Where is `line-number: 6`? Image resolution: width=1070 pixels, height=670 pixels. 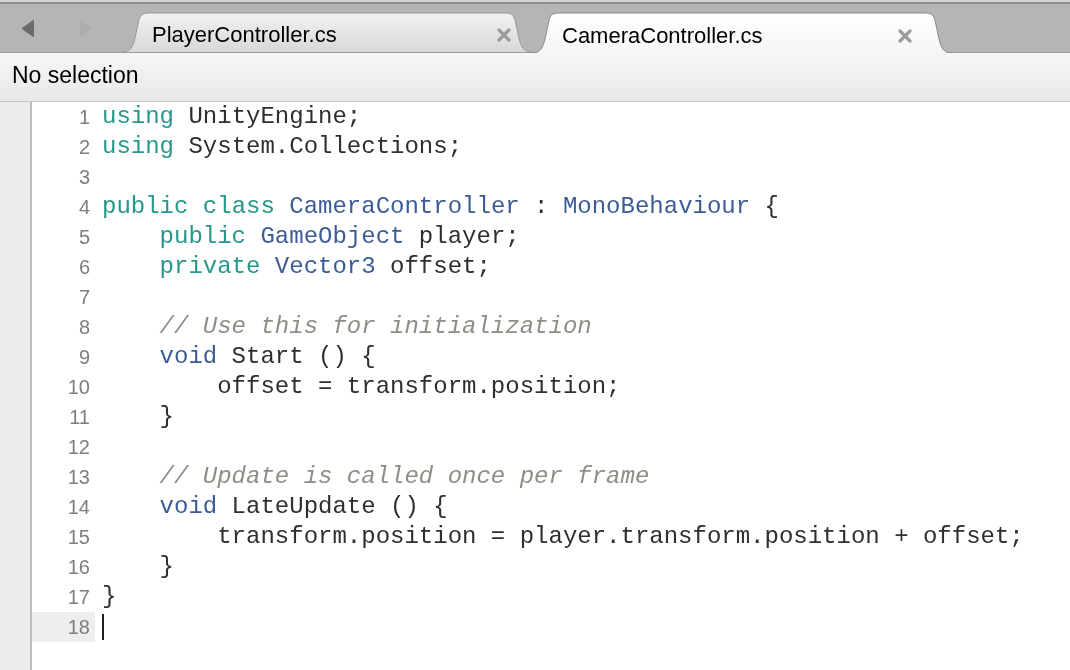
line-number: 6 is located at coordinates (84, 267).